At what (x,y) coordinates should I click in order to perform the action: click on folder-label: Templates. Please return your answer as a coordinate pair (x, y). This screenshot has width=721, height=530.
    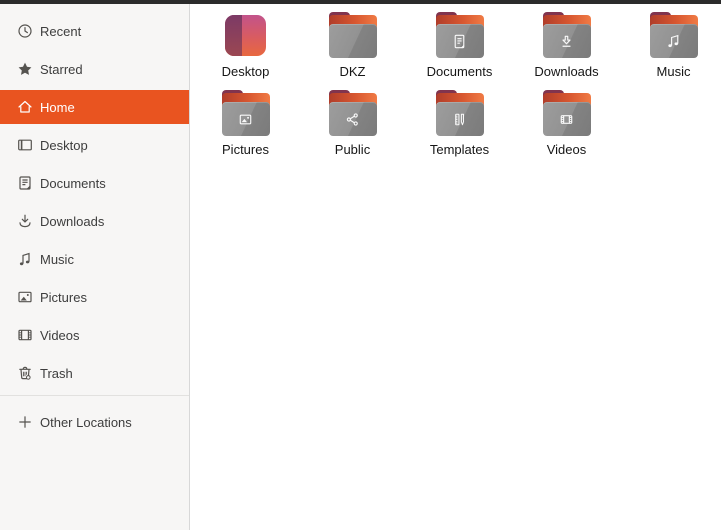
    Looking at the image, I should click on (459, 149).